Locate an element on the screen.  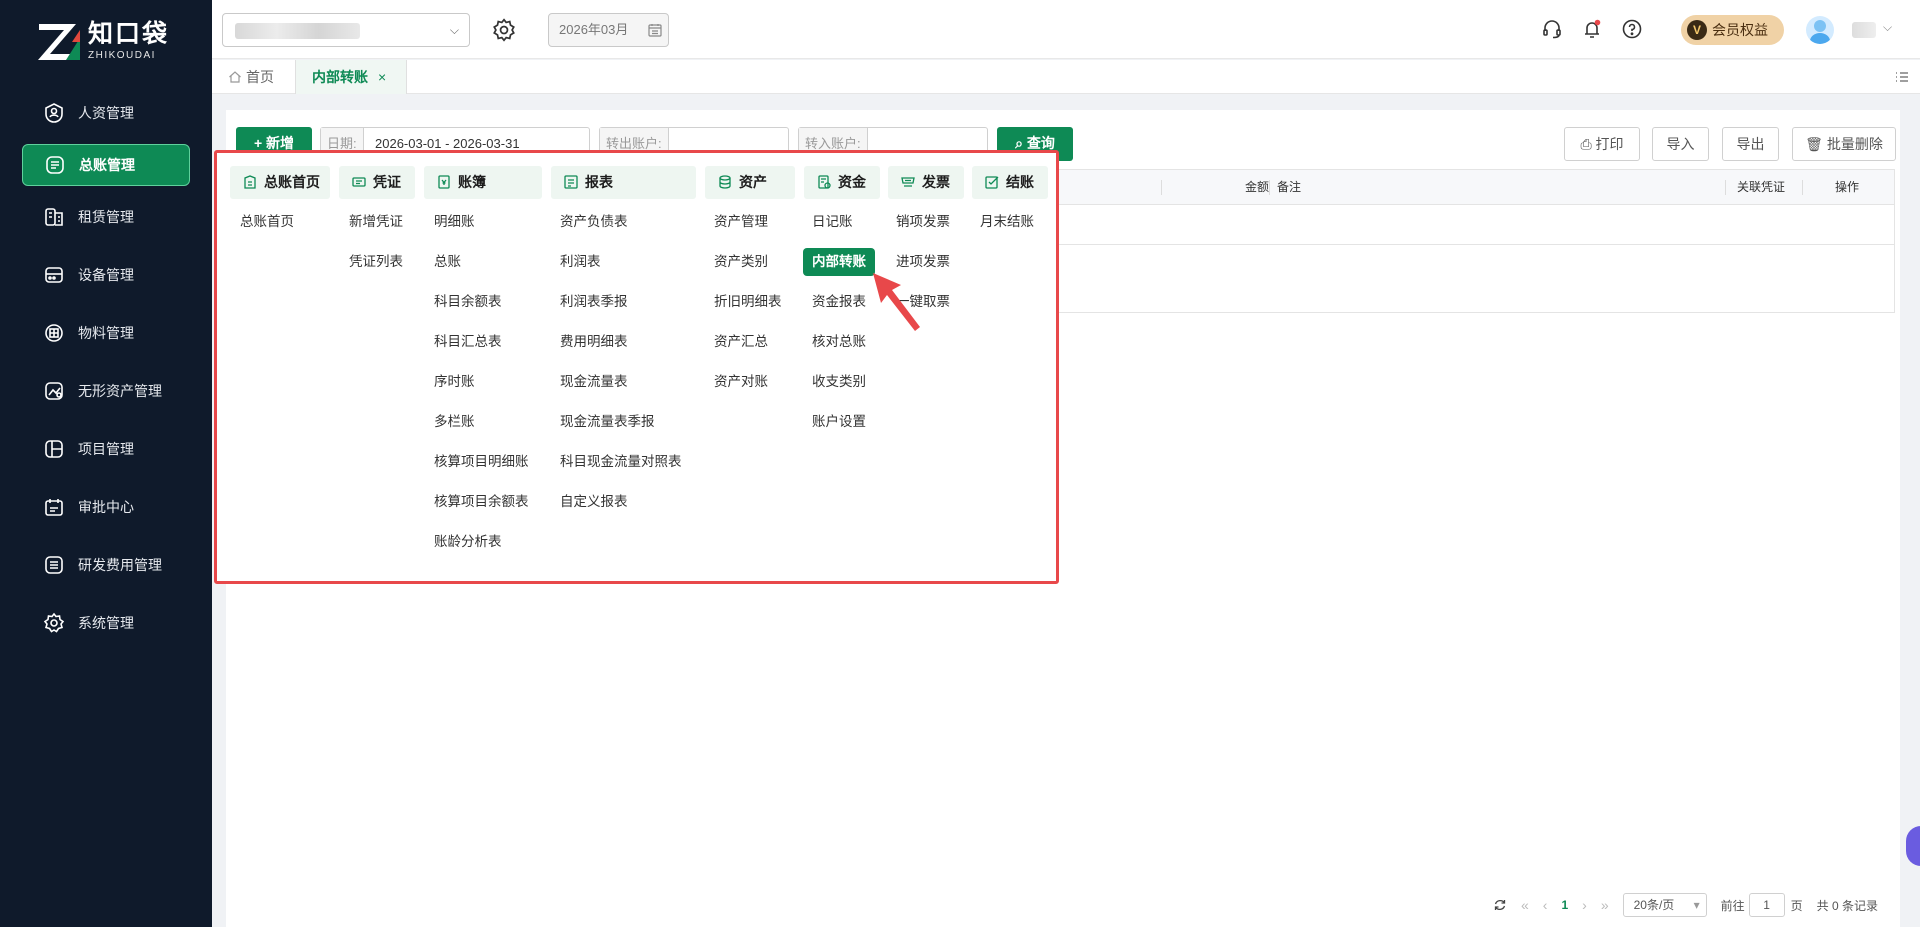
lease-icon is located at coordinates (54, 217).